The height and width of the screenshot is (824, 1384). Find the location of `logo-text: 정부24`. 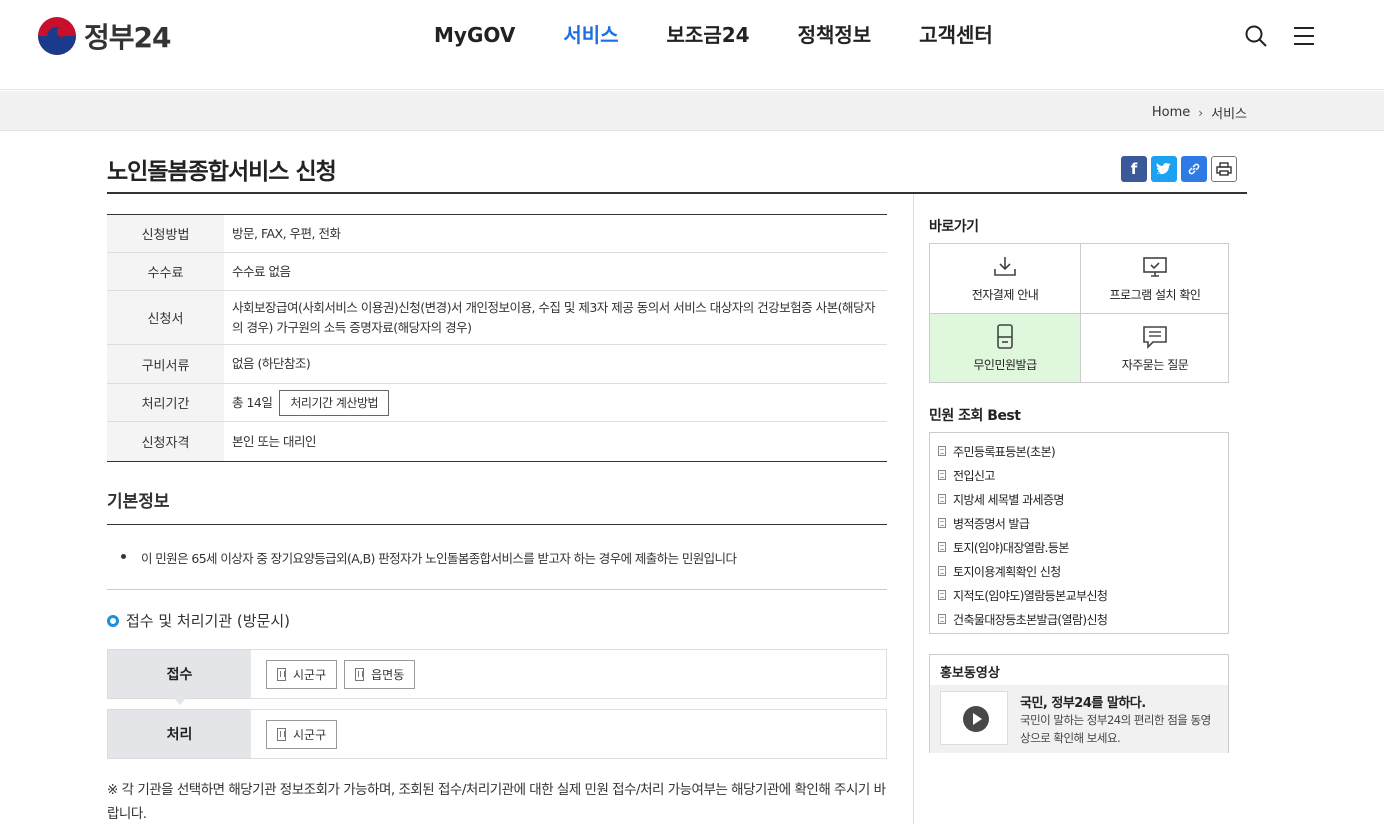

logo-text: 정부24 is located at coordinates (127, 37).